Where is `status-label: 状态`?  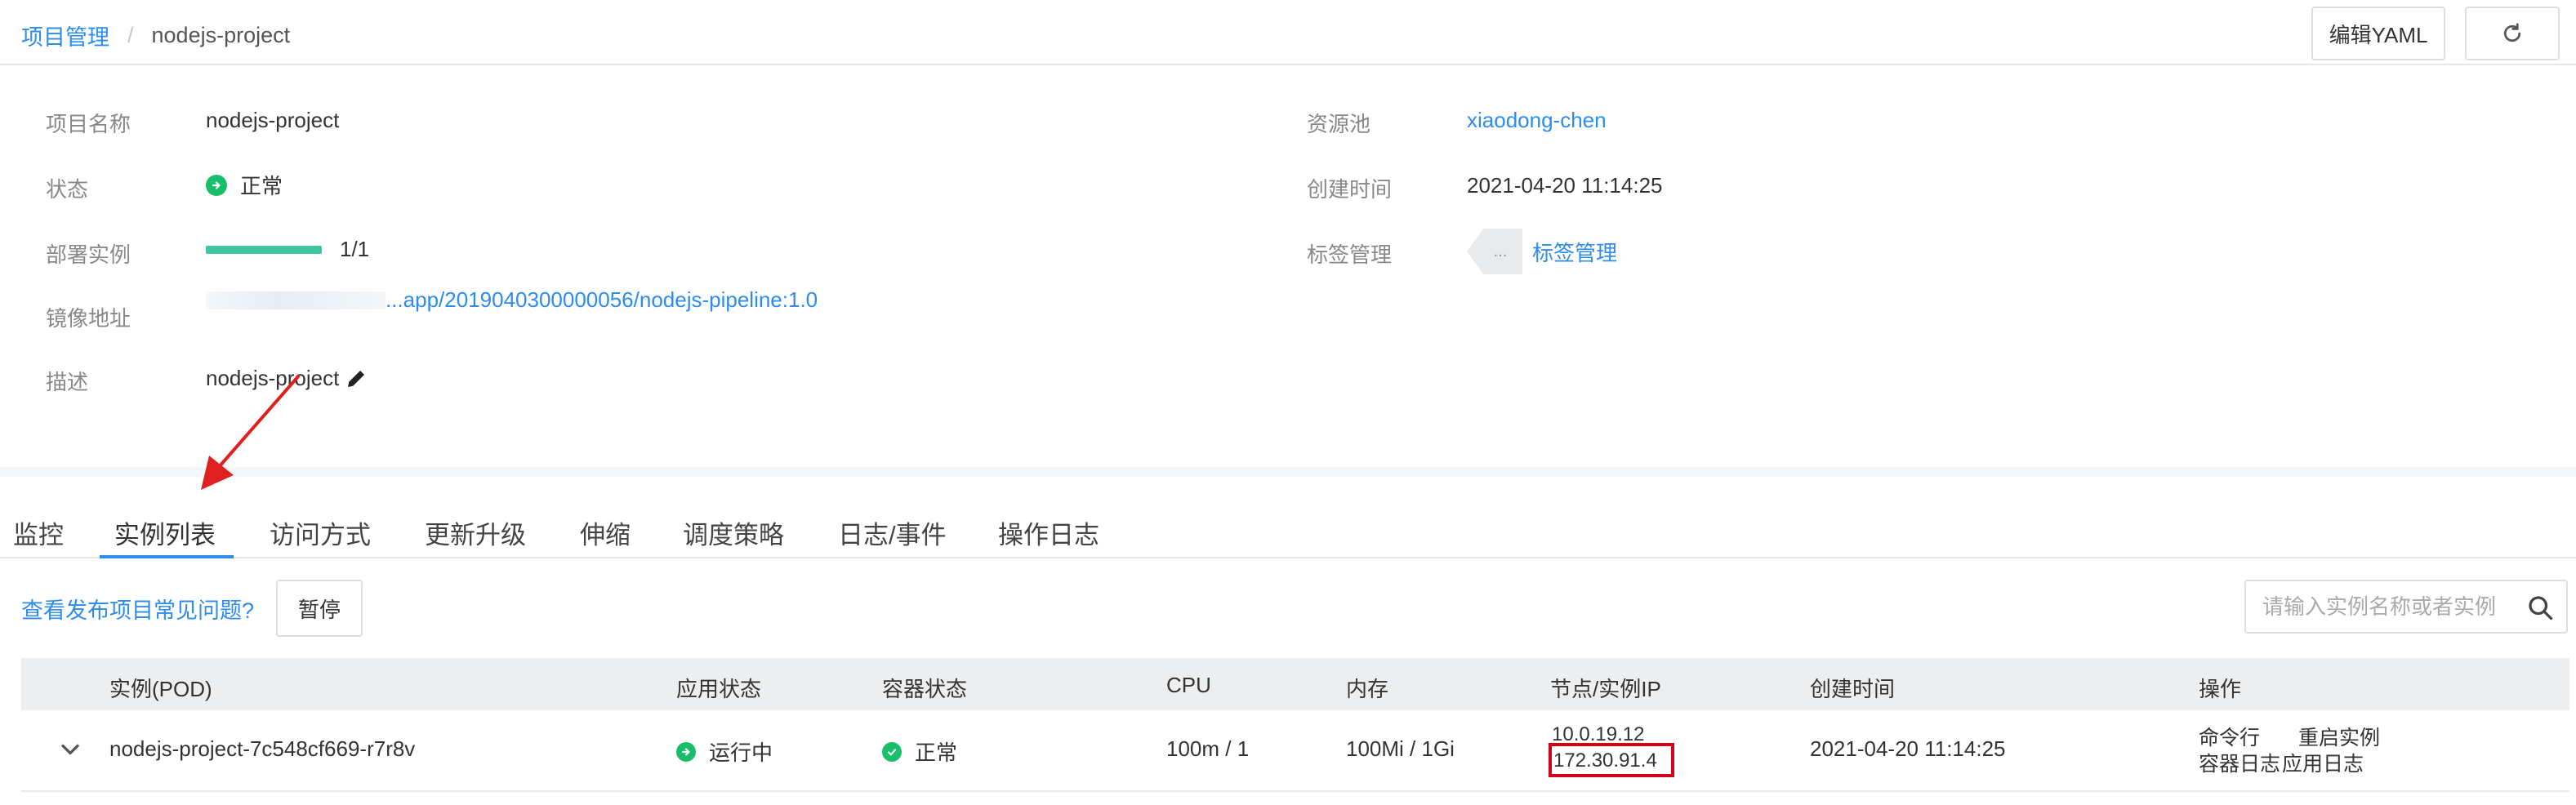 status-label: 状态 is located at coordinates (67, 189).